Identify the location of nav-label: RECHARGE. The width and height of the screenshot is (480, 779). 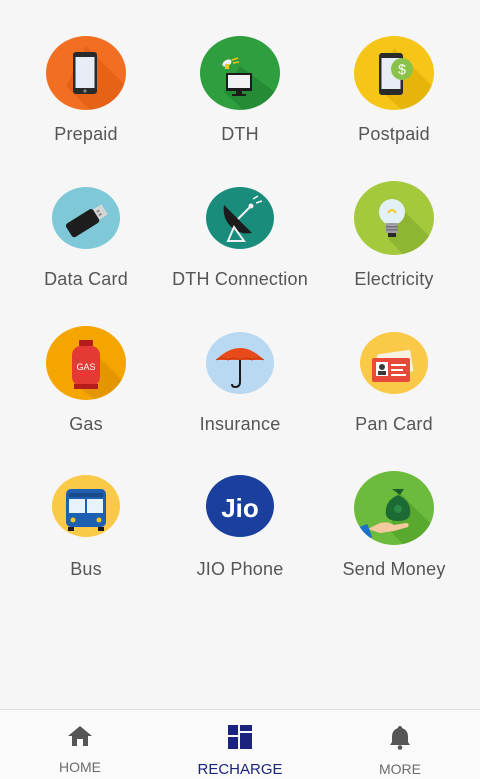
(240, 769).